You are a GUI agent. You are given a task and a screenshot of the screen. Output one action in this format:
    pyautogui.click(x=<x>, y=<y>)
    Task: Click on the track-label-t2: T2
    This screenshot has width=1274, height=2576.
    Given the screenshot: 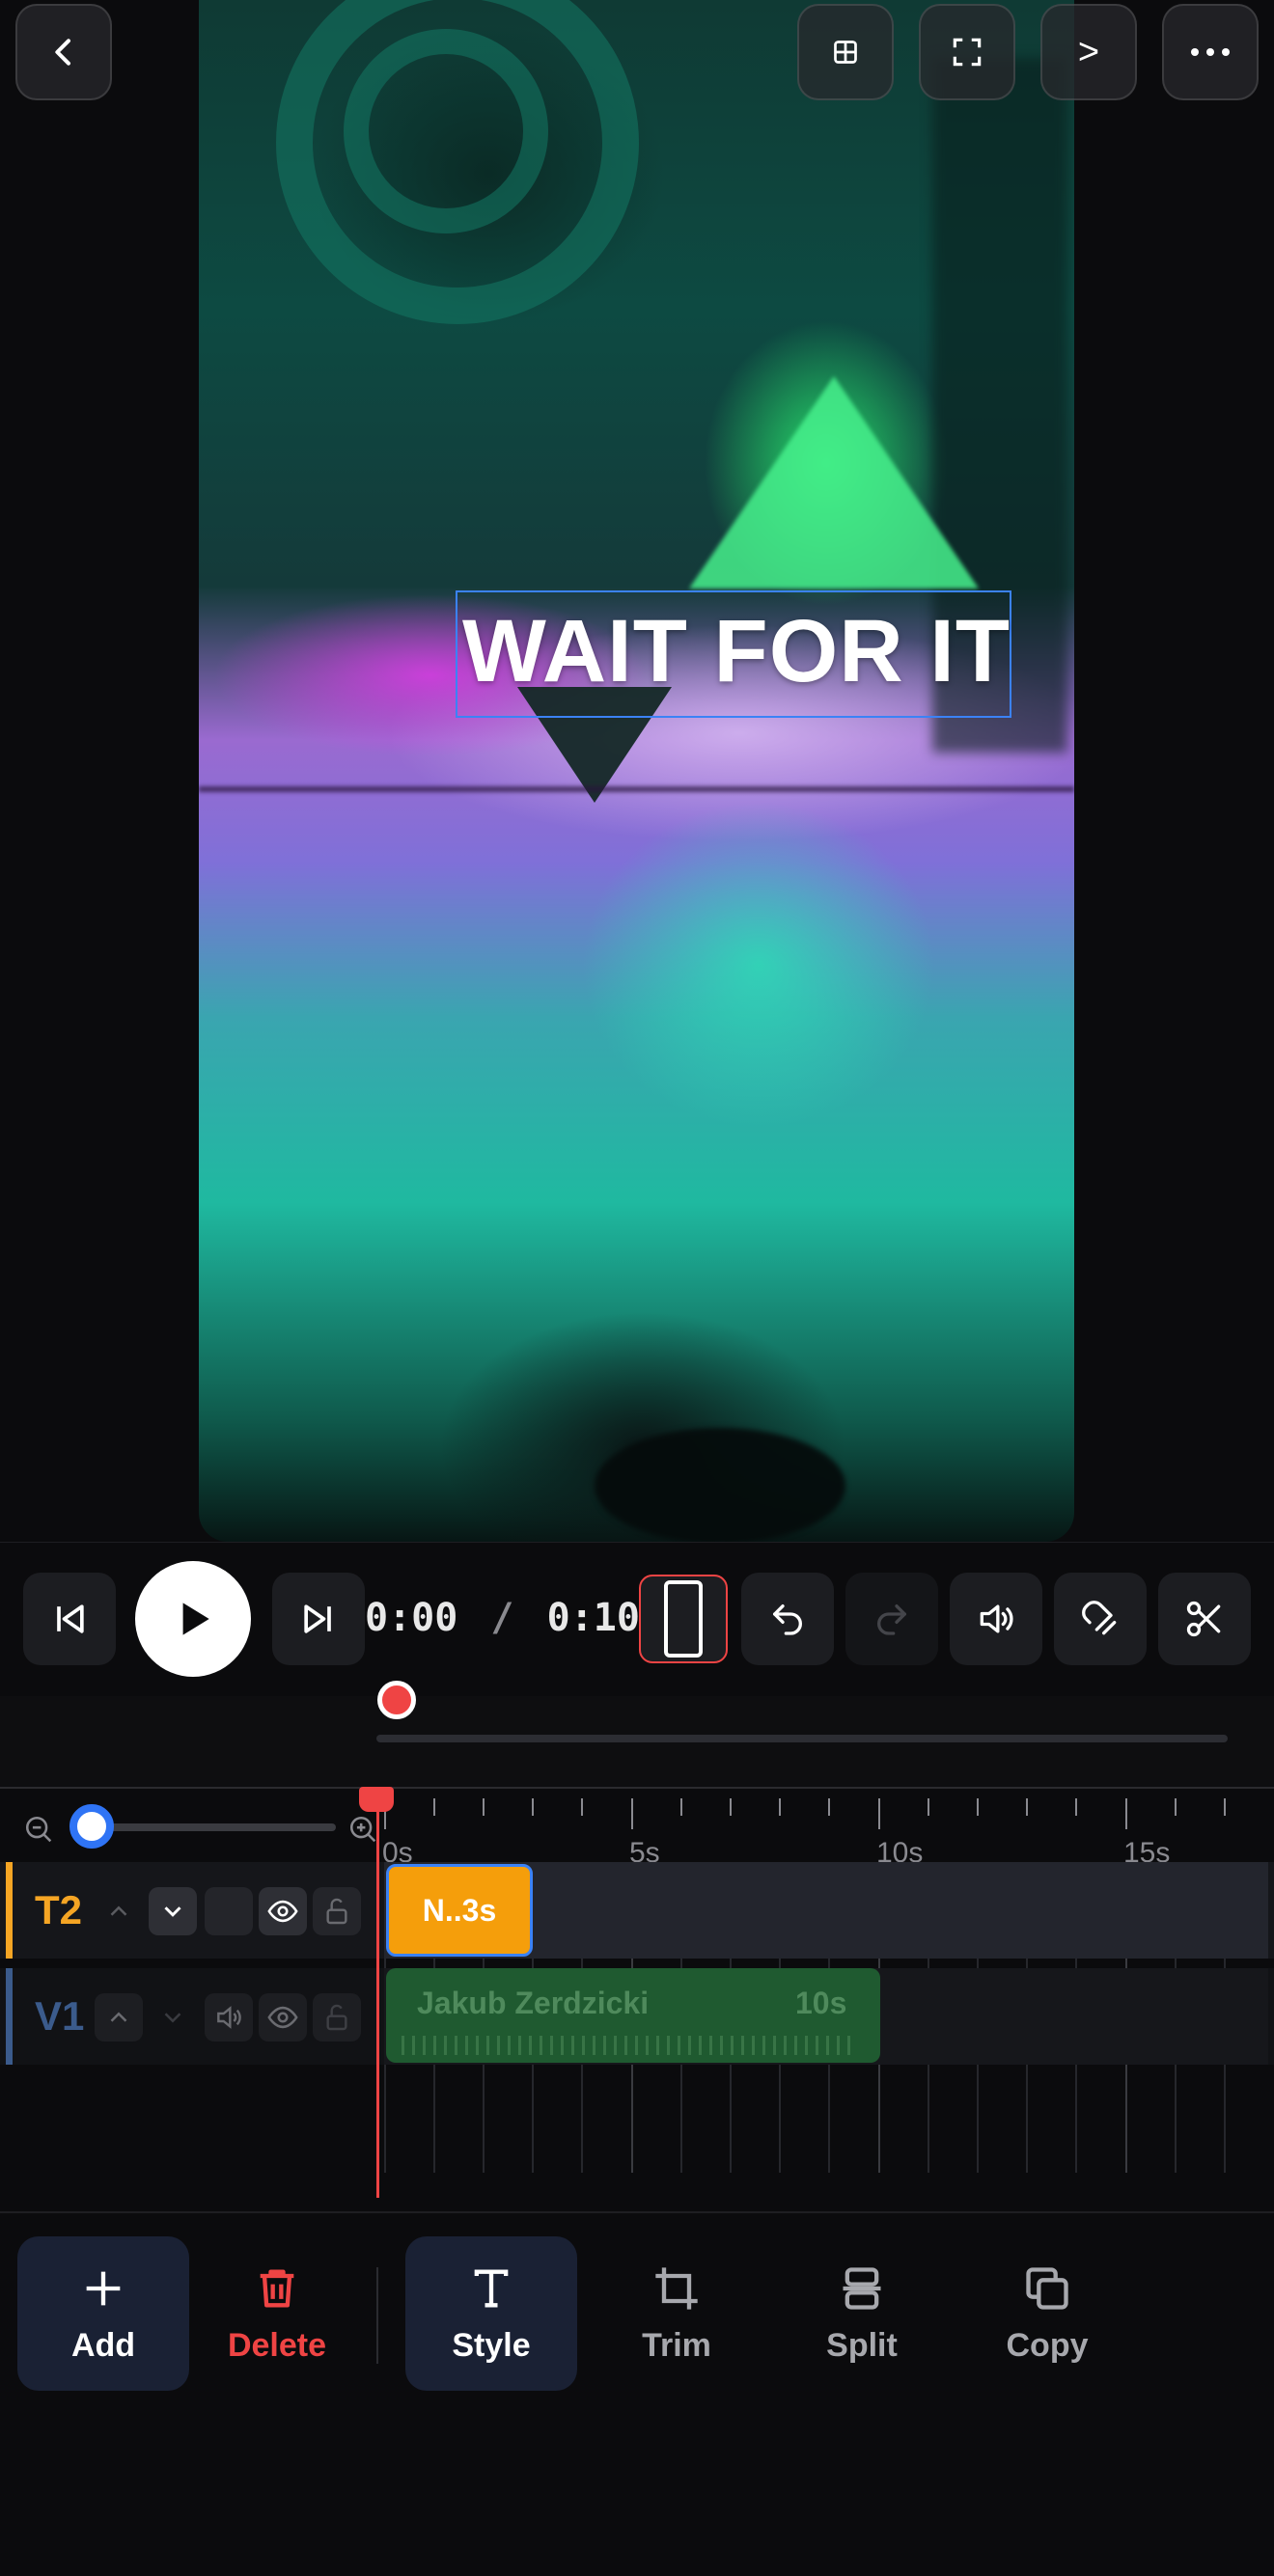 What is the action you would take?
    pyautogui.click(x=59, y=1909)
    